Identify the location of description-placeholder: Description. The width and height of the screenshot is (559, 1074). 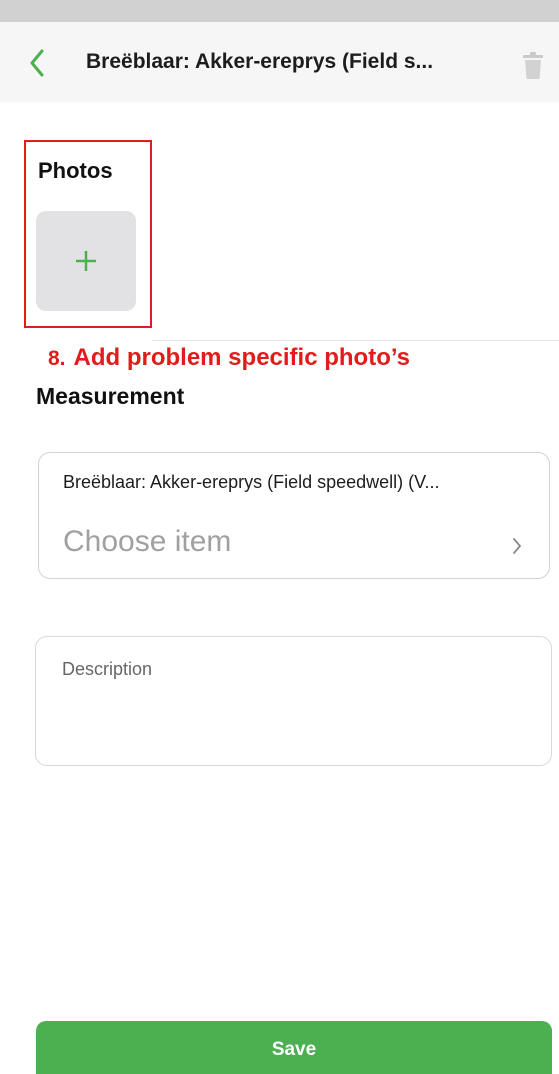
(107, 669).